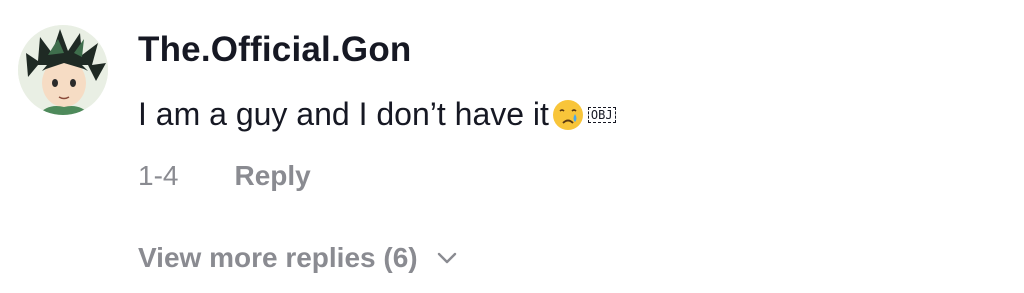  What do you see at coordinates (343, 114) in the screenshot?
I see `comment-text: I am a guy and I don’t have it` at bounding box center [343, 114].